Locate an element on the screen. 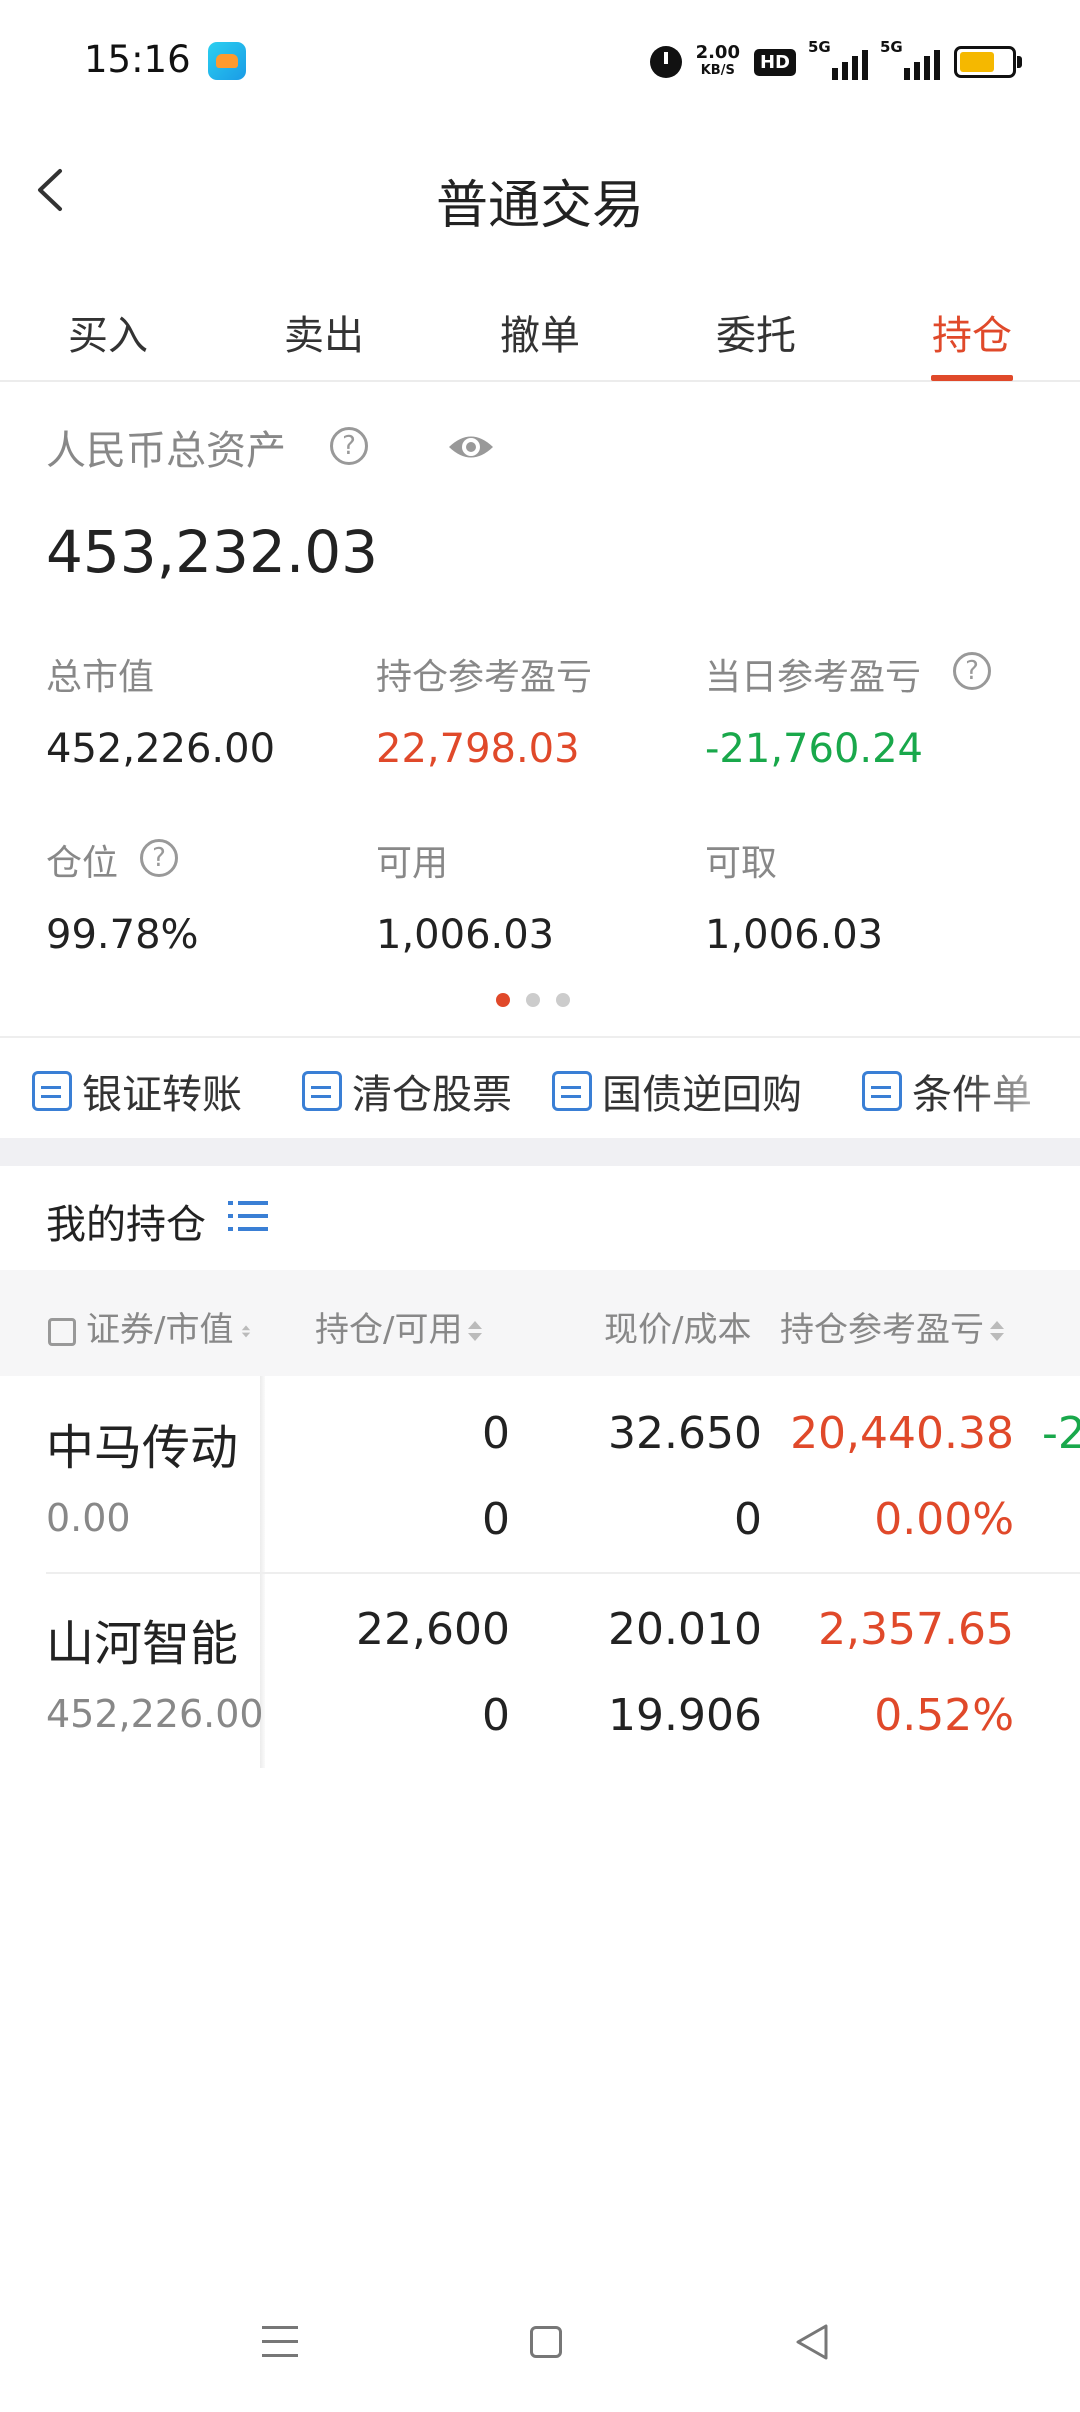  signal-icon-2: 5G is located at coordinates (910, 59).